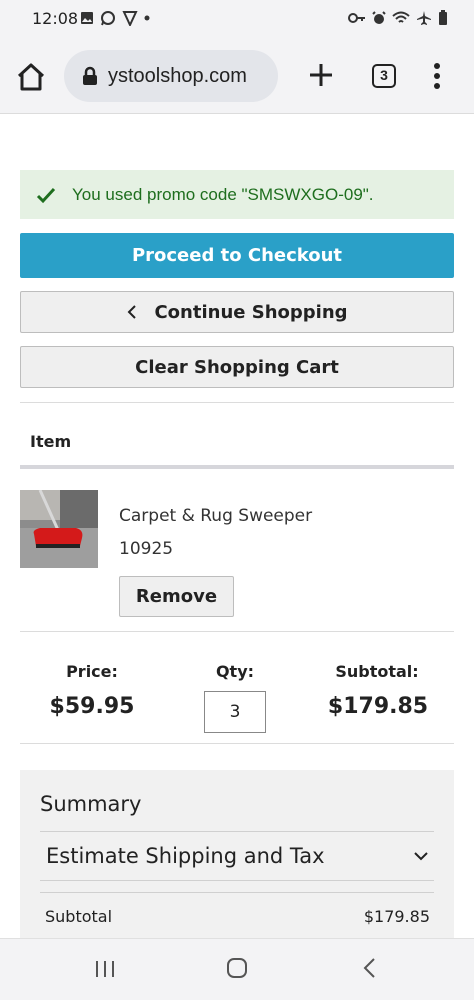  Describe the element at coordinates (79, 916) in the screenshot. I see `summary-subtotal-label: Subtotal` at that location.